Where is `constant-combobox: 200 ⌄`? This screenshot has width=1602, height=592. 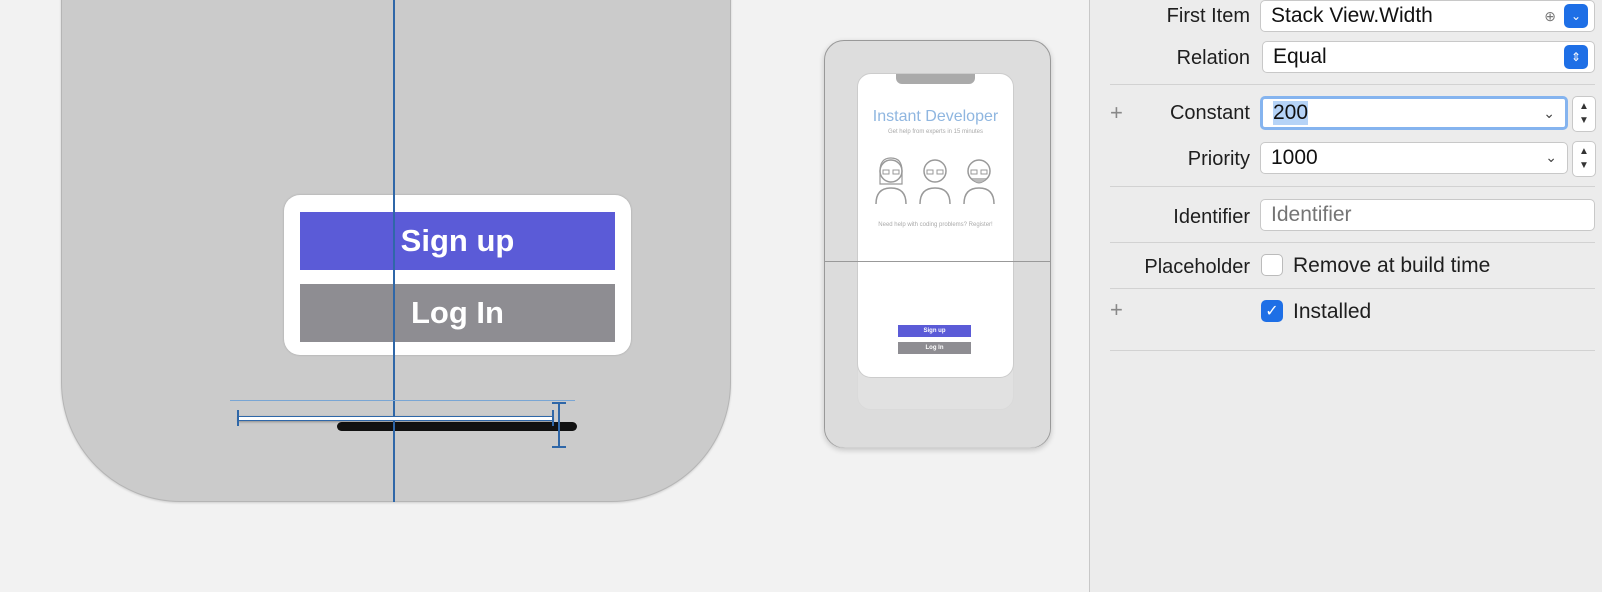 constant-combobox: 200 ⌄ is located at coordinates (1414, 113).